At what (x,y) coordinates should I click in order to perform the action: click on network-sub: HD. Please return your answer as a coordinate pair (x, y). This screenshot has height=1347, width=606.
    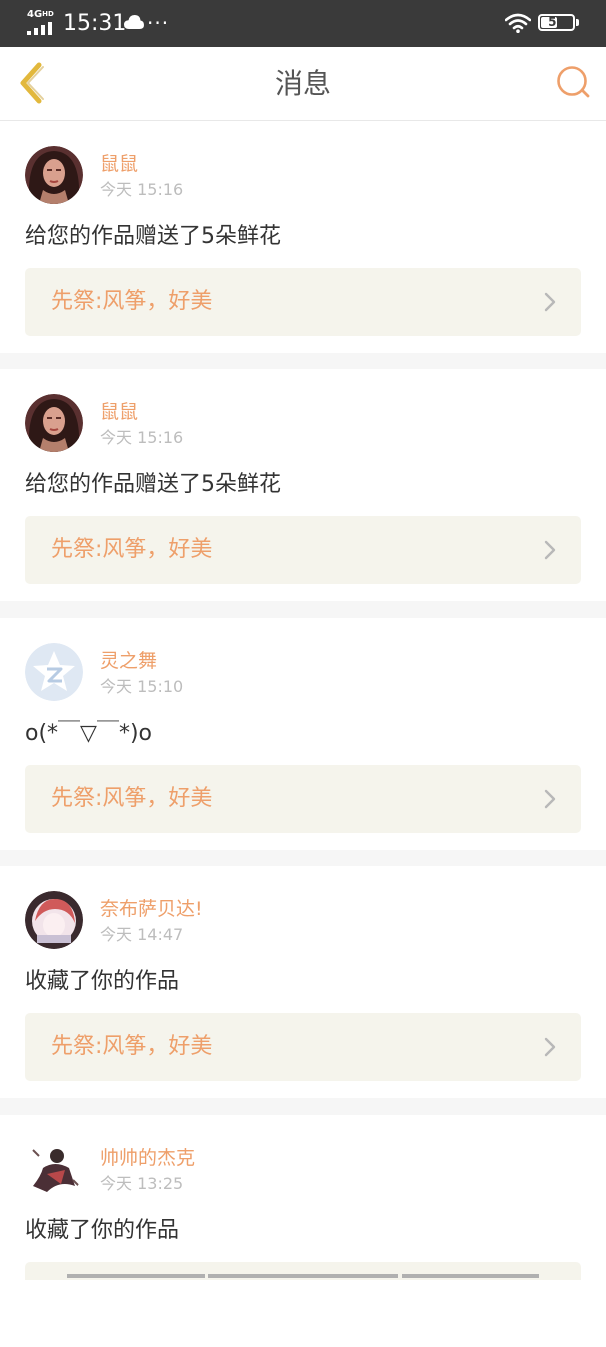
    Looking at the image, I should click on (48, 14).